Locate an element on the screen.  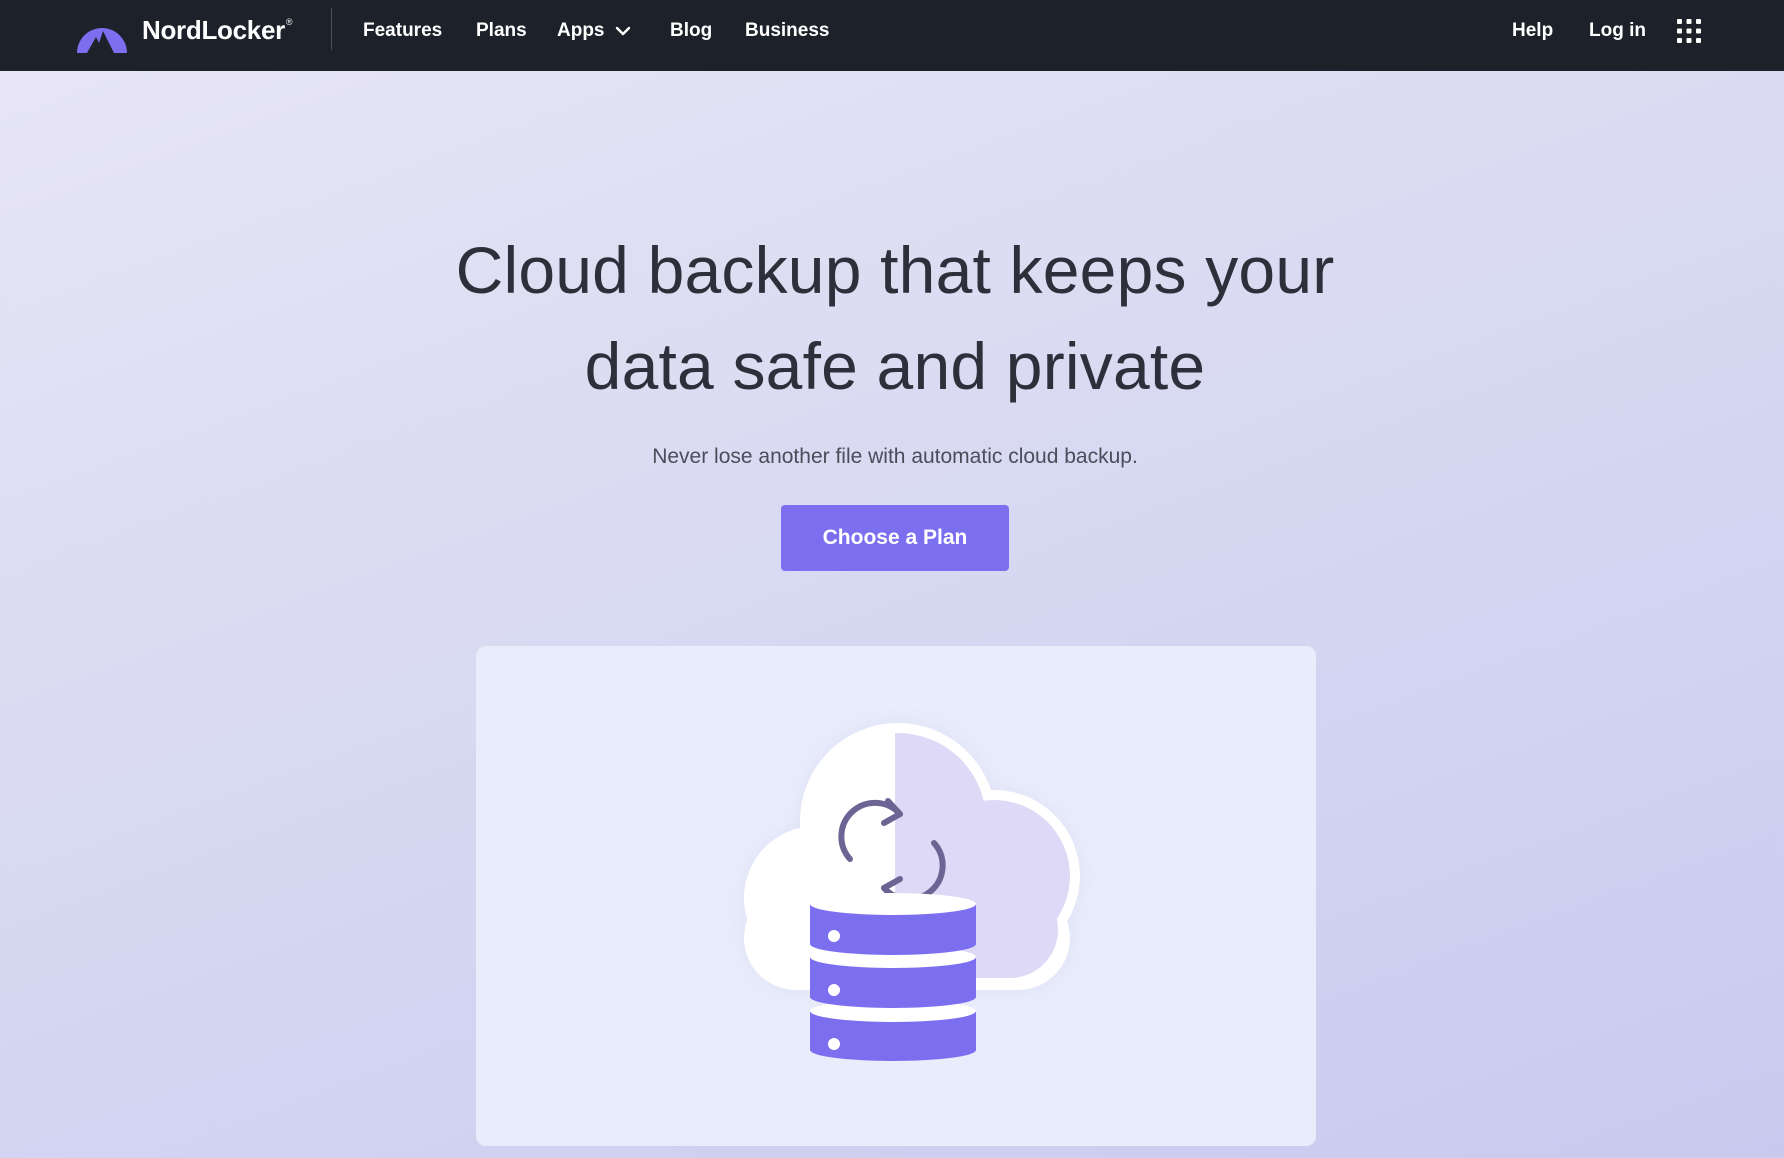
registered-mark: ® is located at coordinates (289, 21).